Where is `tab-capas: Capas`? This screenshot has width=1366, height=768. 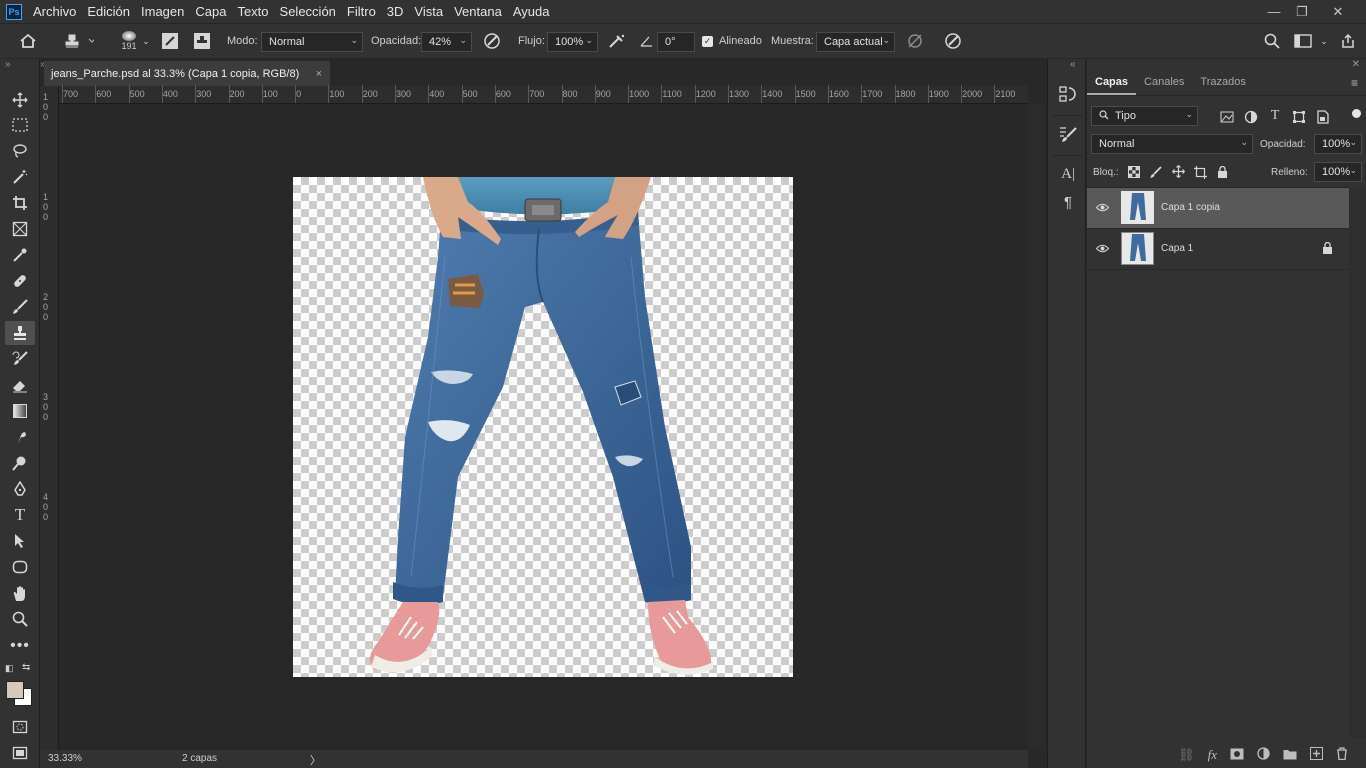
tab-capas: Capas is located at coordinates (1112, 83).